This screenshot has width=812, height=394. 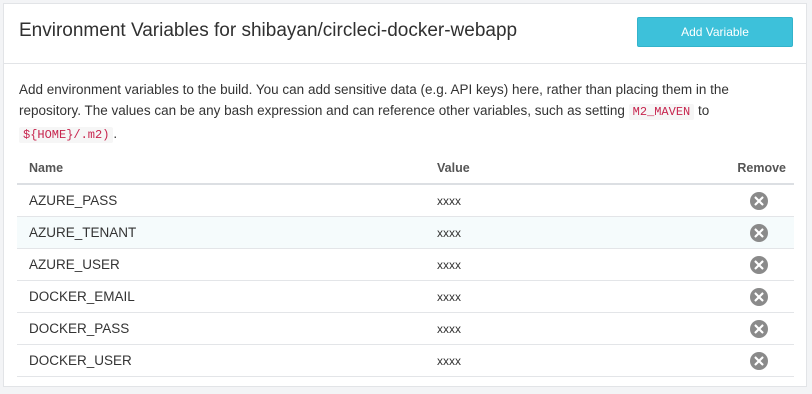 What do you see at coordinates (79, 328) in the screenshot?
I see `variable-name: DOCKER_PASS` at bounding box center [79, 328].